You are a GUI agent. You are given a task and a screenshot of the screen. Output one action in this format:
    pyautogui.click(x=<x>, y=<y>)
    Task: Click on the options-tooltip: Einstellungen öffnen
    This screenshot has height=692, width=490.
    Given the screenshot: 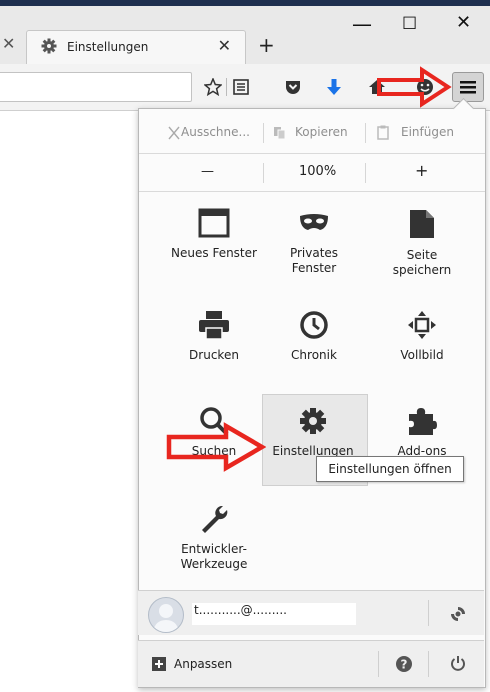 What is the action you would take?
    pyautogui.click(x=390, y=469)
    